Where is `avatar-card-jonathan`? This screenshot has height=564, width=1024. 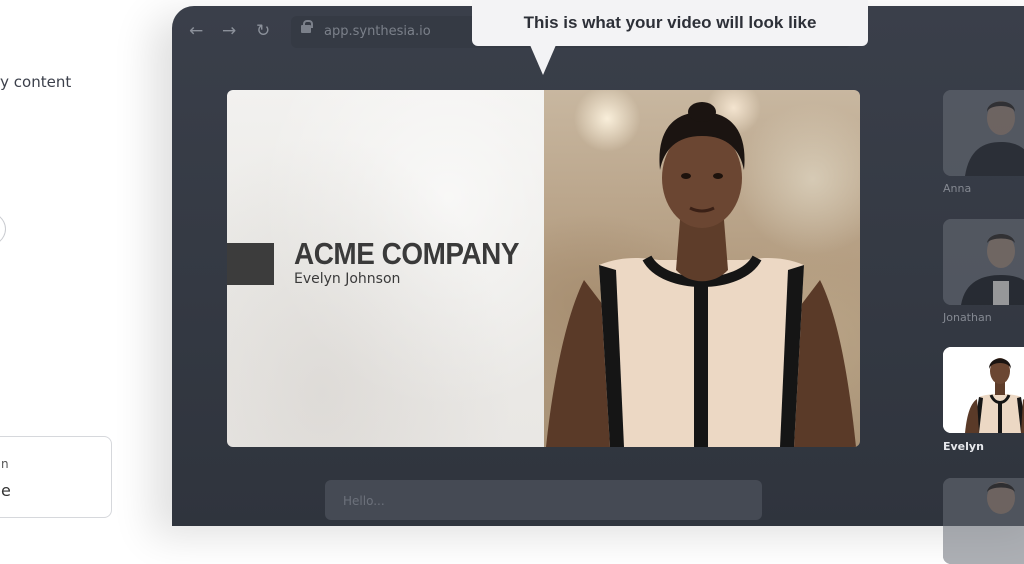
avatar-card-jonathan is located at coordinates (983, 262).